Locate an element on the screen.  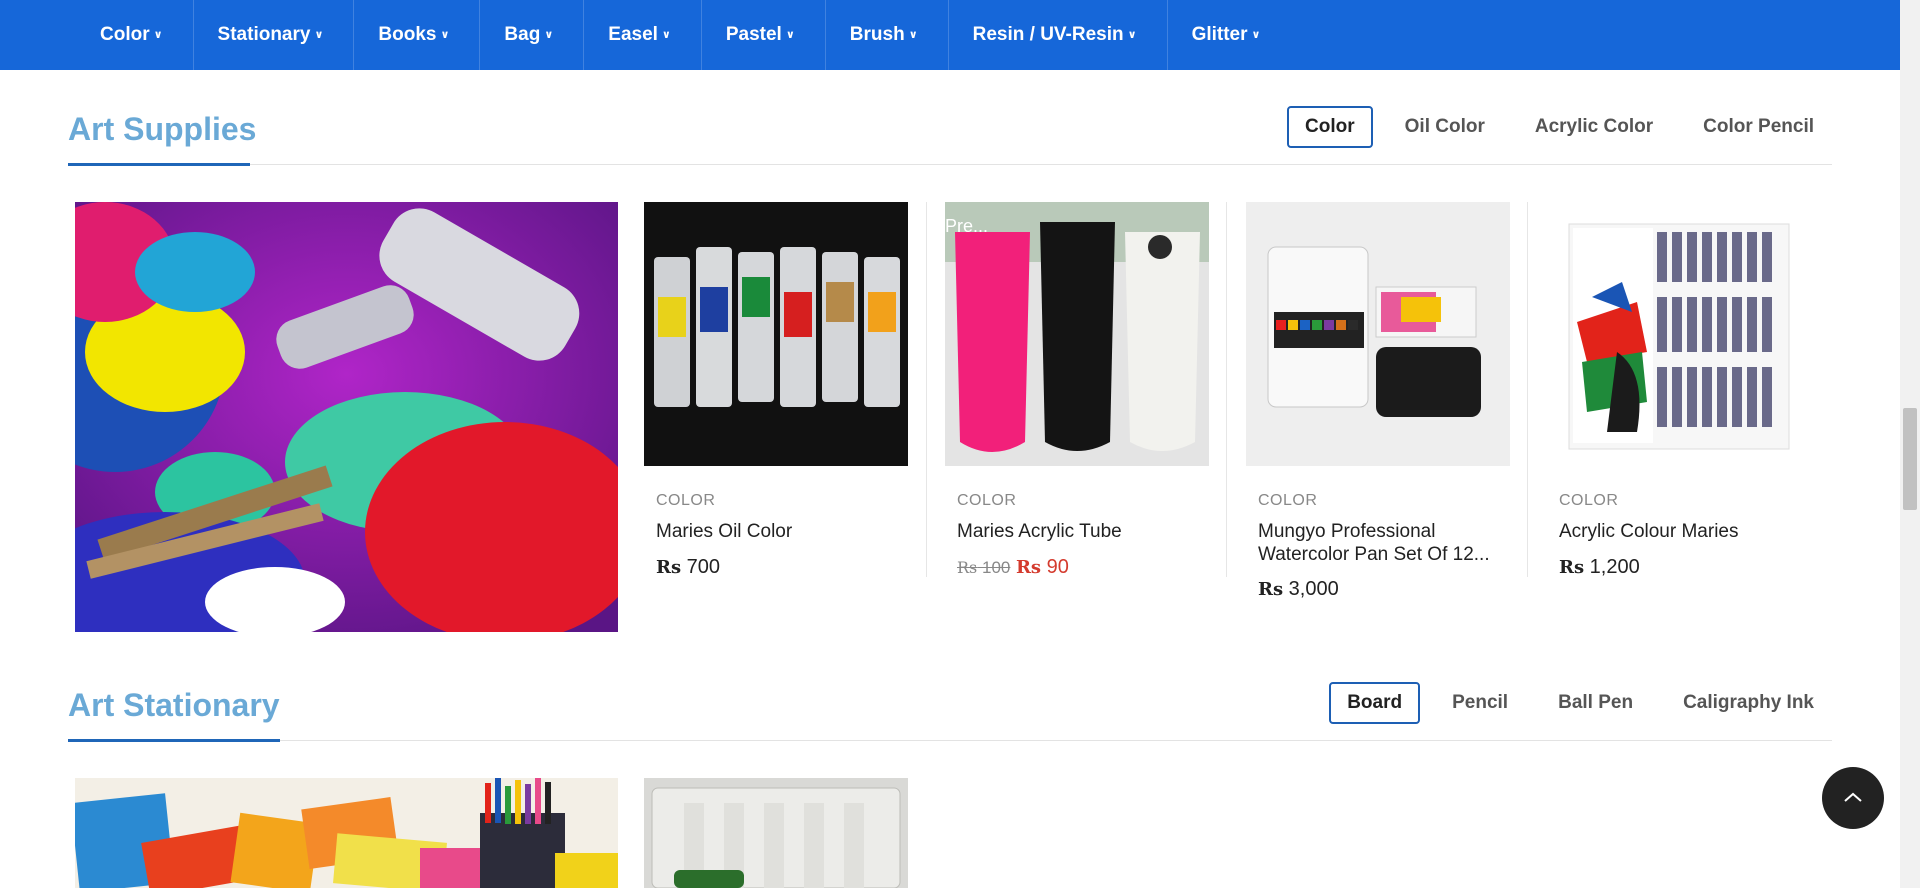
nav-item-label: Easel is located at coordinates (633, 34).